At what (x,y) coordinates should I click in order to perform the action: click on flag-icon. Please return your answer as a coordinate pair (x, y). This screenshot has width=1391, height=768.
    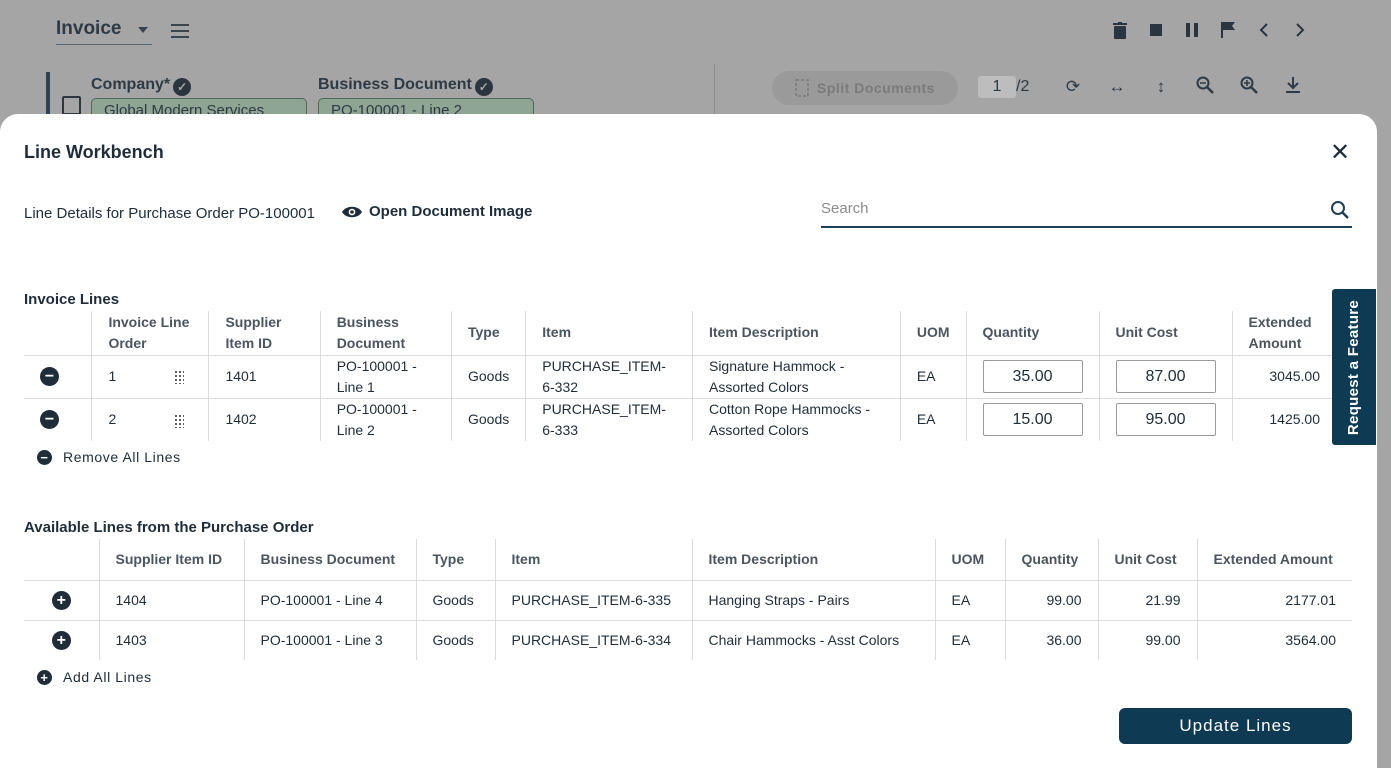
    Looking at the image, I should click on (1228, 30).